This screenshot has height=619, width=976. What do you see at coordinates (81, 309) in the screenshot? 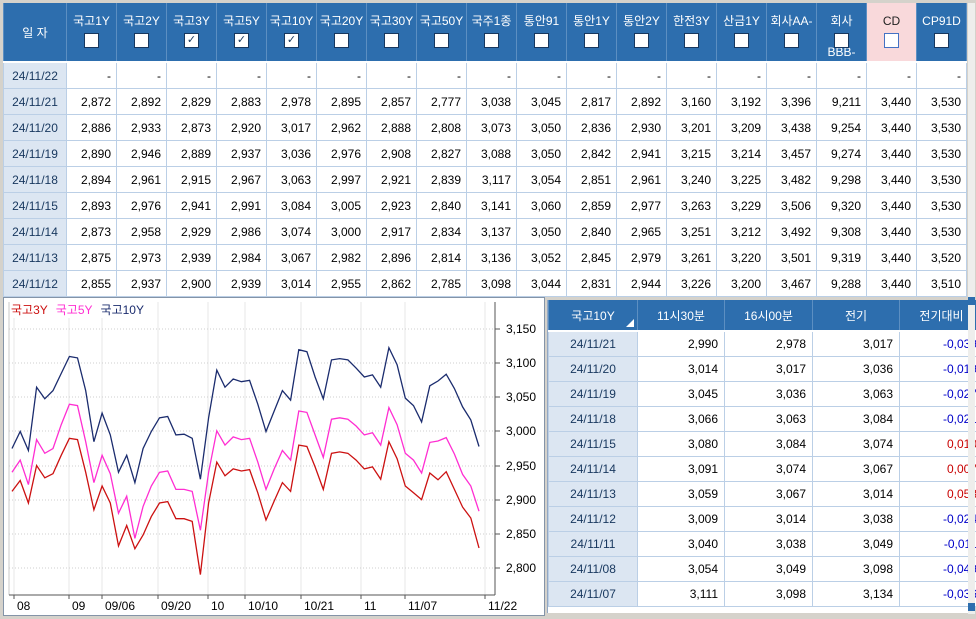
I see `chart-legend: 국고3Y 국고5Y 국고10Y` at bounding box center [81, 309].